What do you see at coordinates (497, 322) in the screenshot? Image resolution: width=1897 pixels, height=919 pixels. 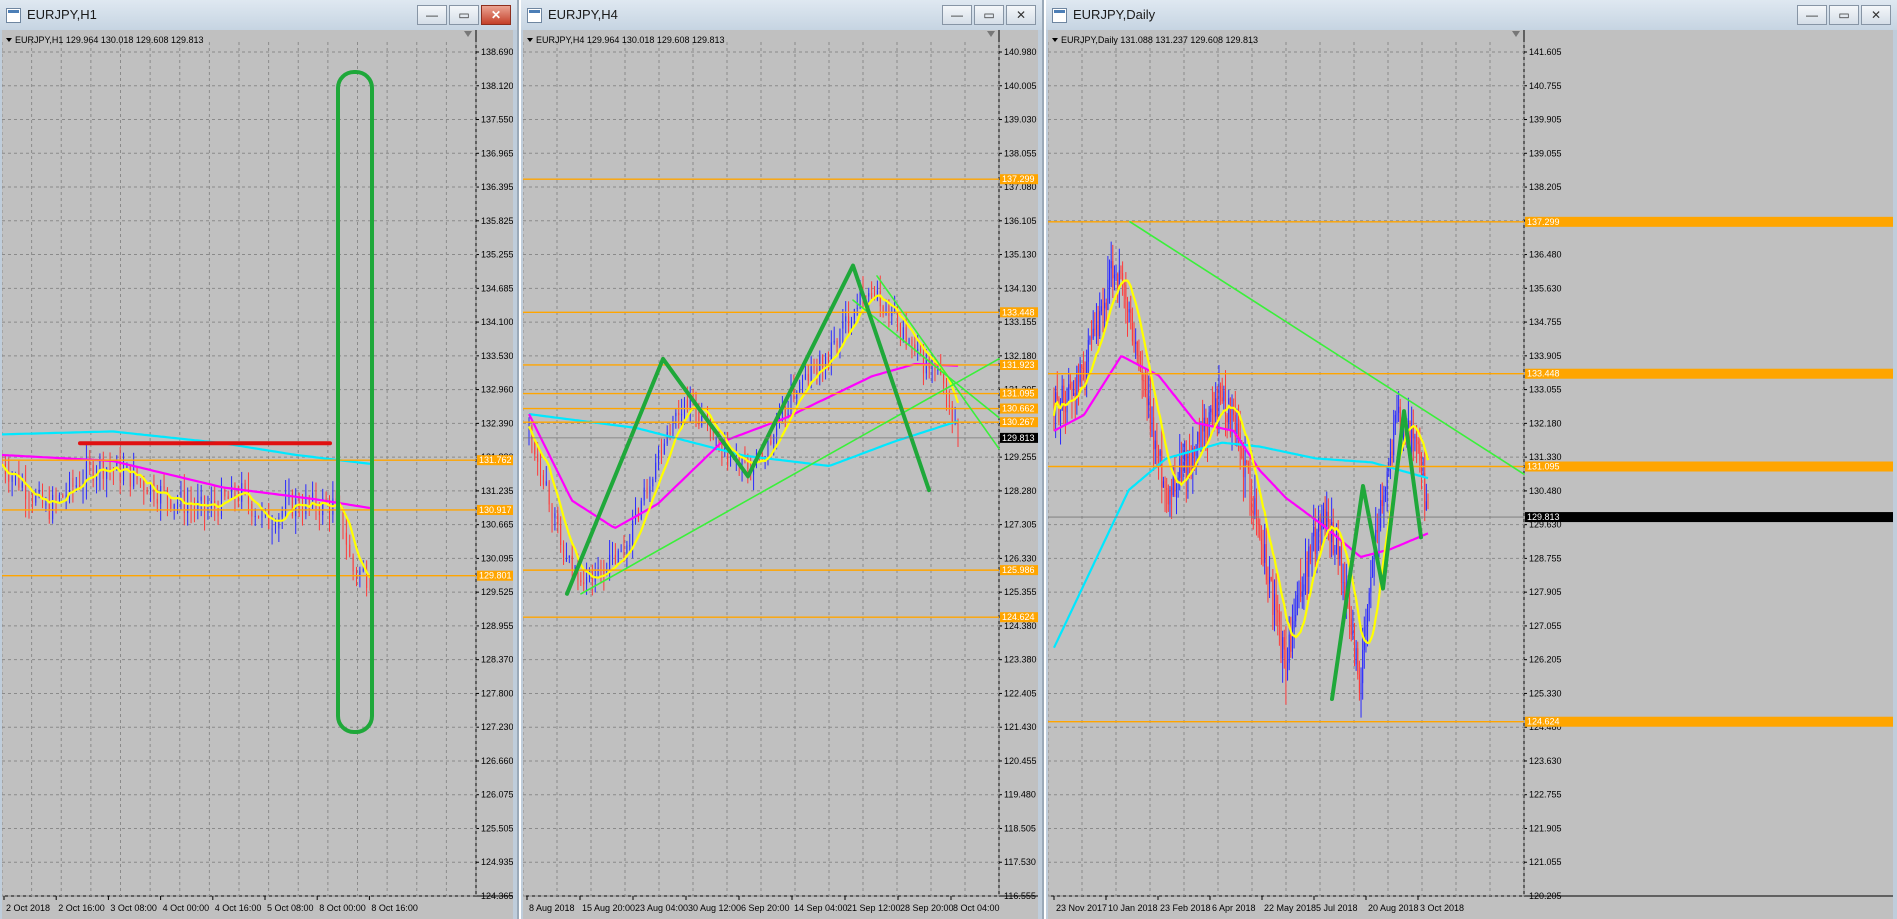 I see `price-tick-label: 134.100` at bounding box center [497, 322].